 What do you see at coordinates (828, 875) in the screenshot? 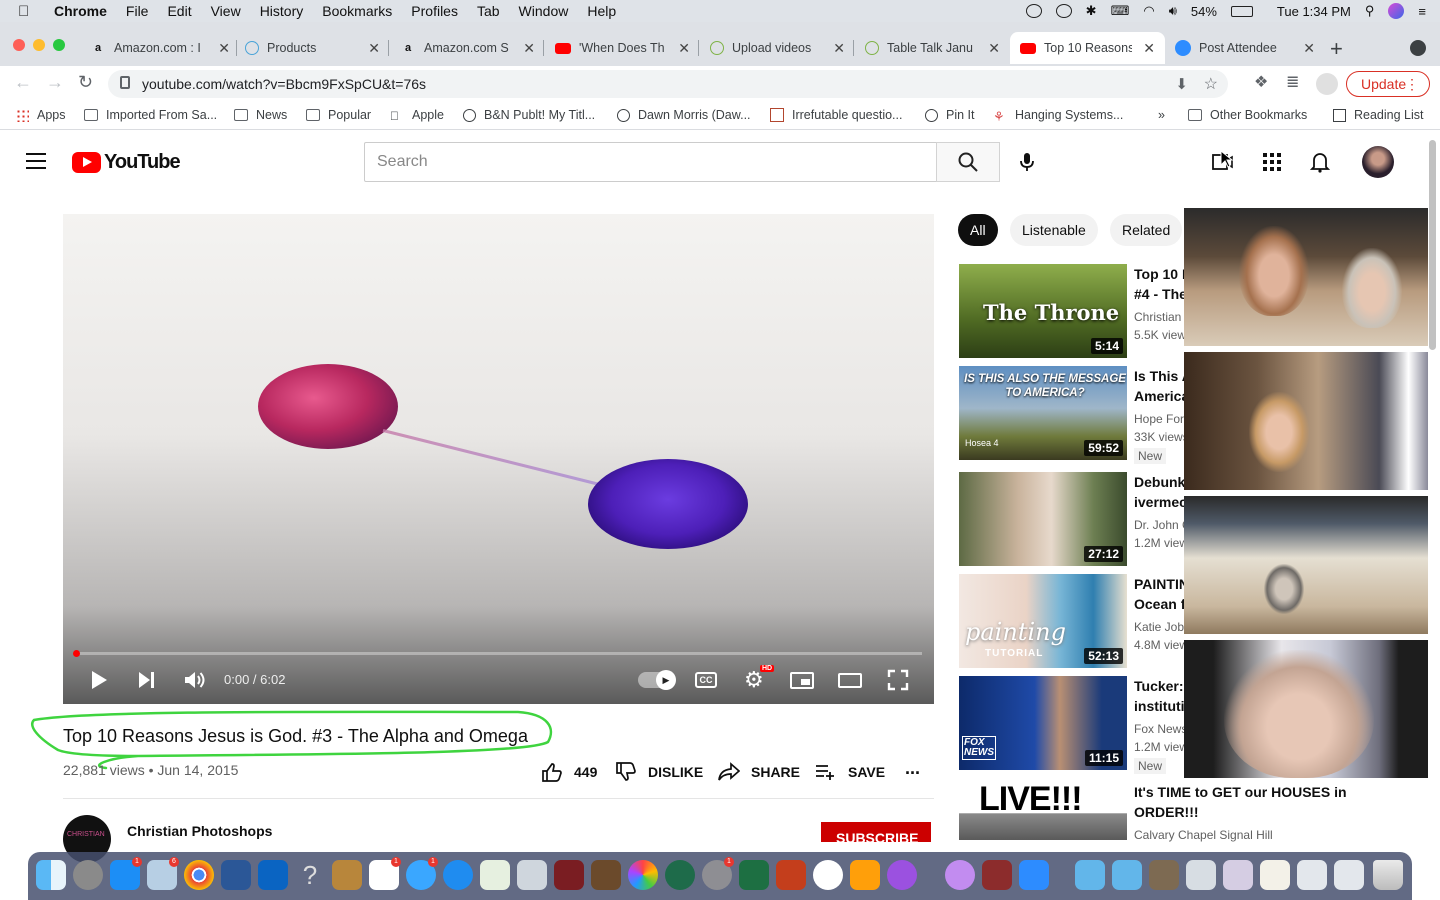
I see `news-icon` at bounding box center [828, 875].